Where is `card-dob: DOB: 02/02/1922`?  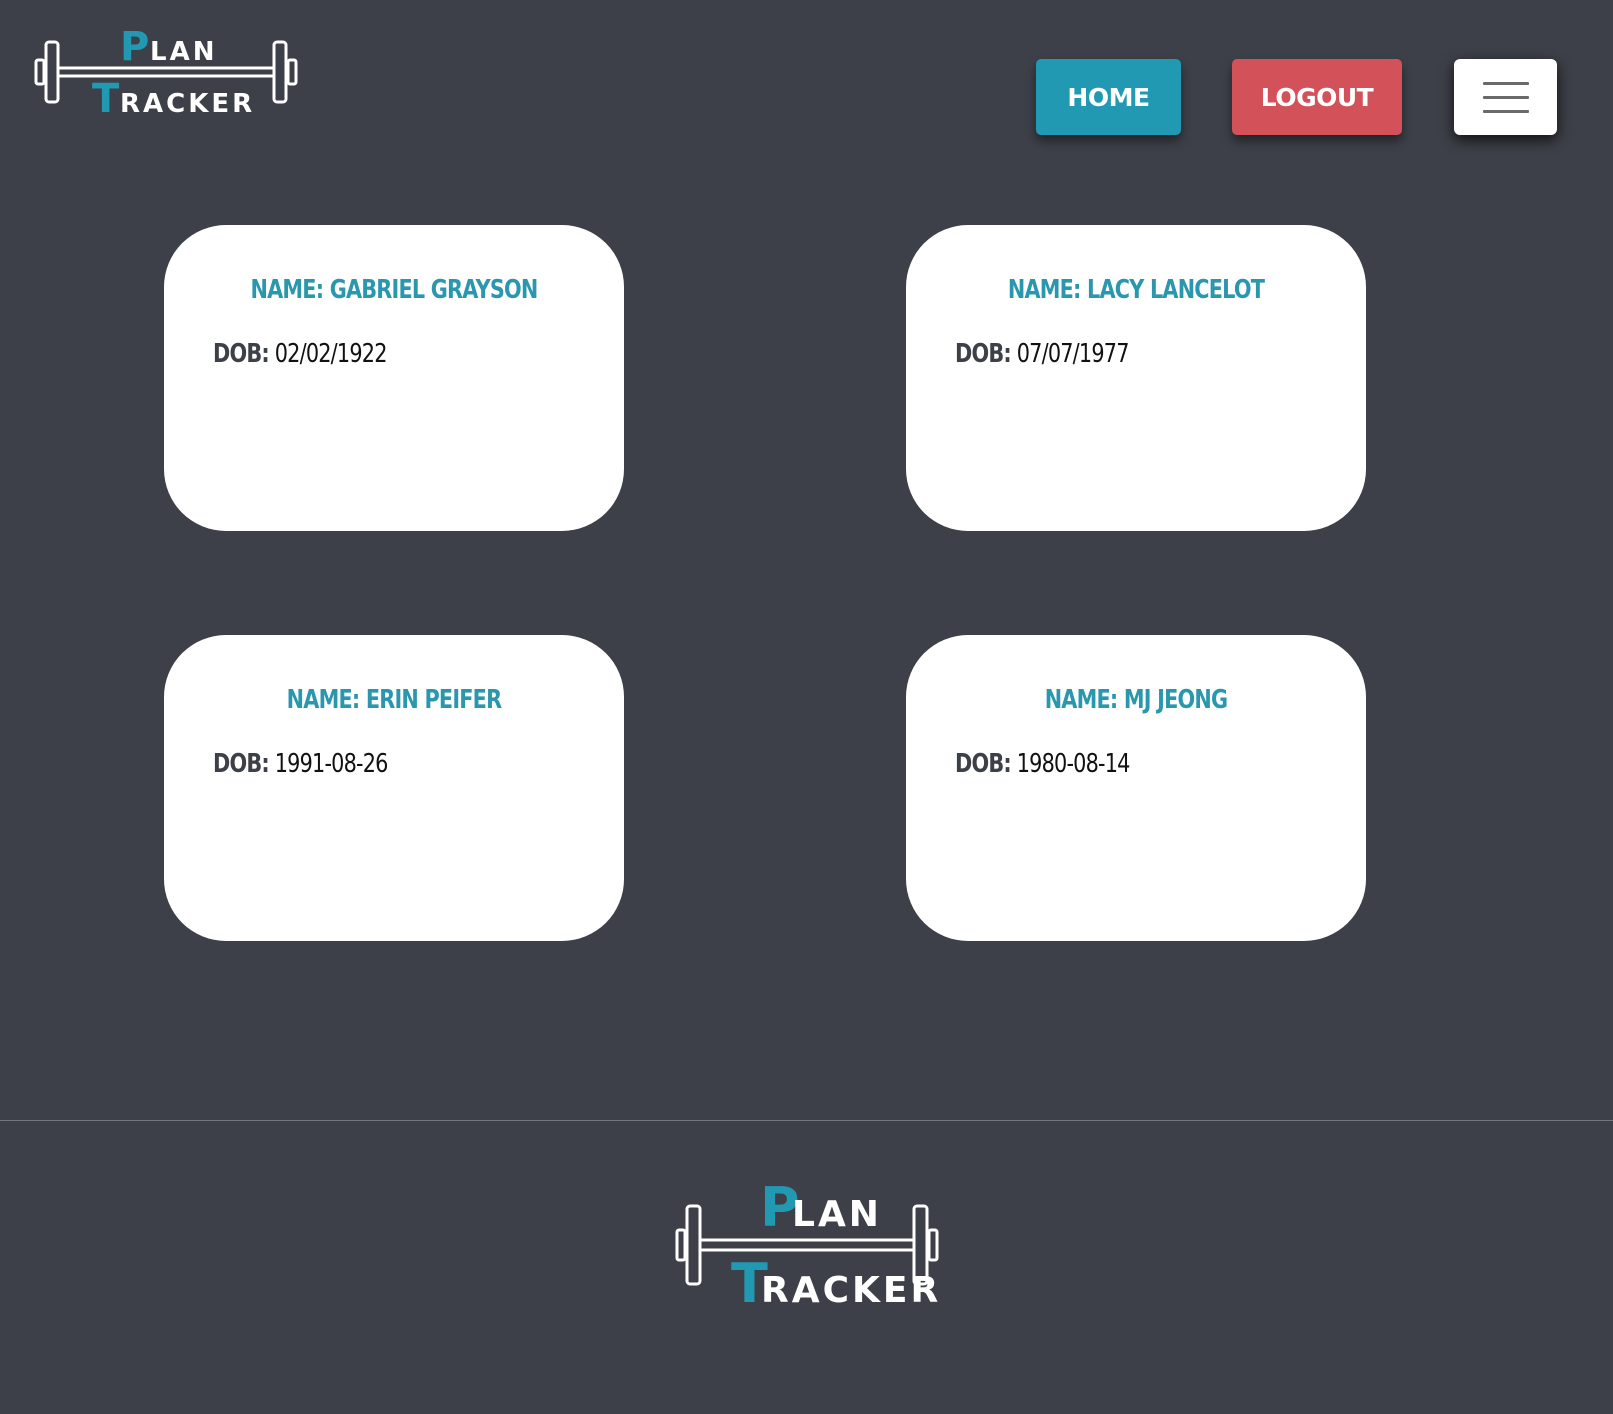 card-dob: DOB: 02/02/1922 is located at coordinates (300, 354).